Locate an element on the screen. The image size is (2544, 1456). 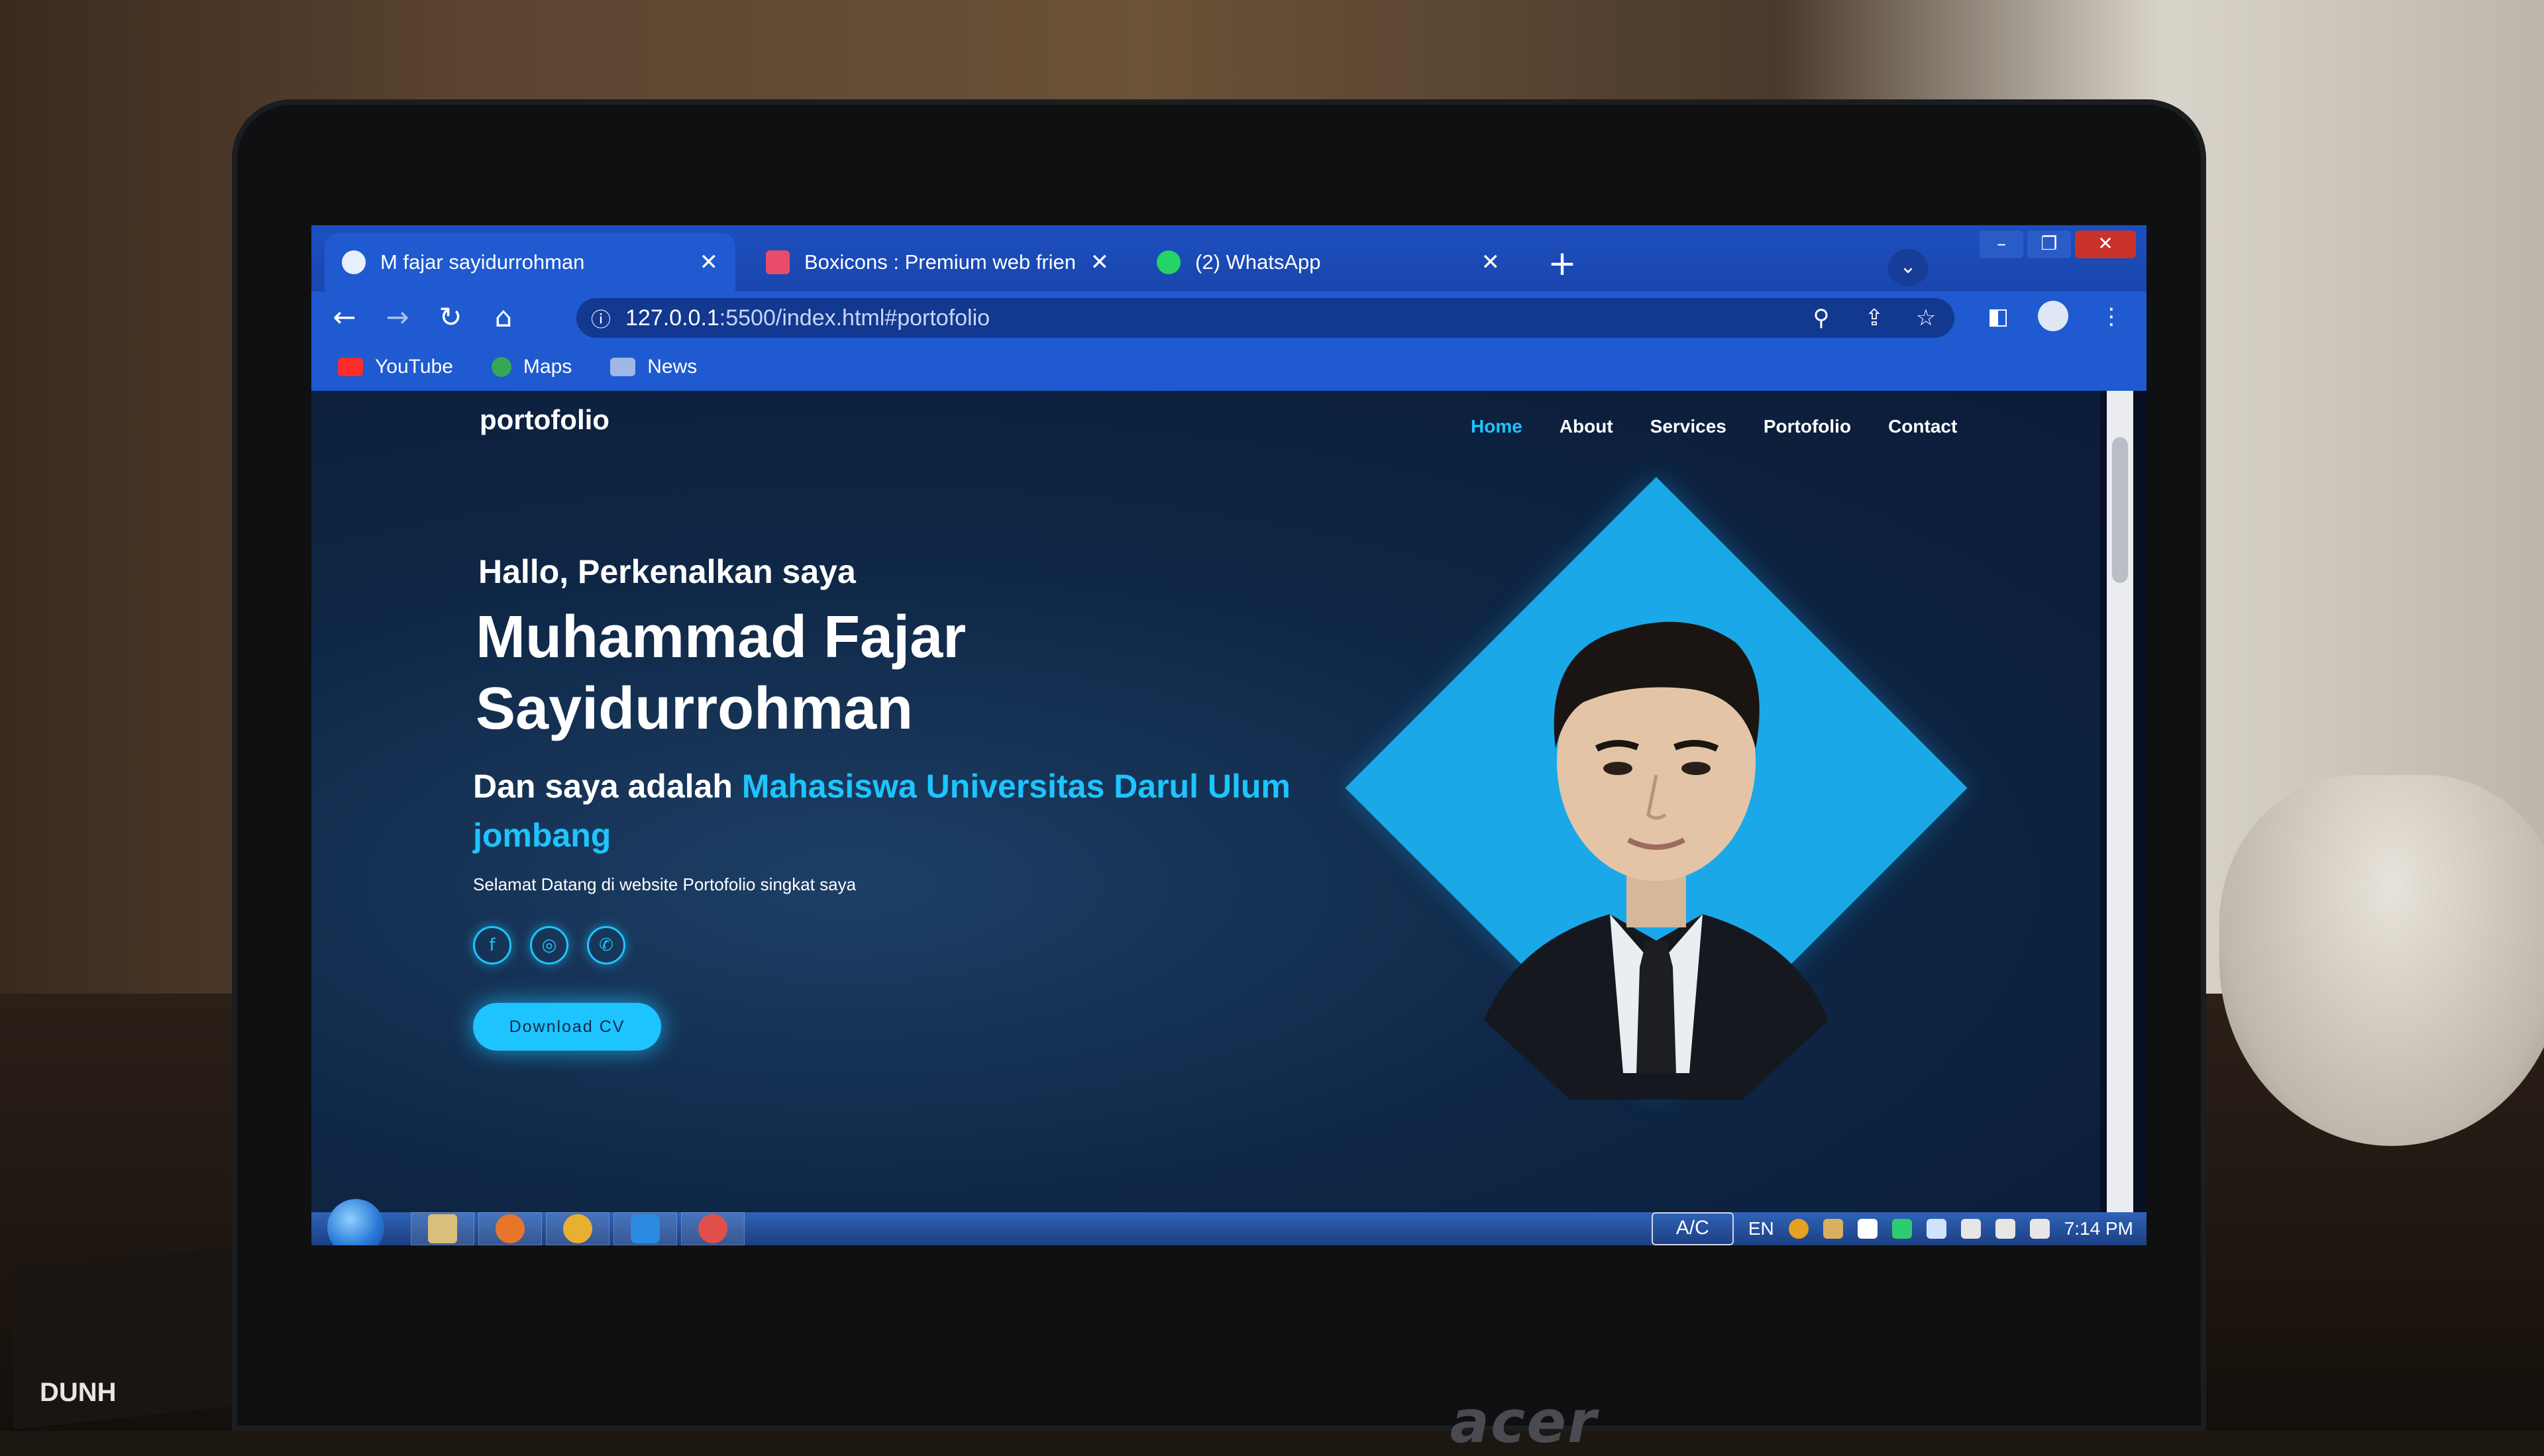
signal-icon is located at coordinates (2040, 1229).